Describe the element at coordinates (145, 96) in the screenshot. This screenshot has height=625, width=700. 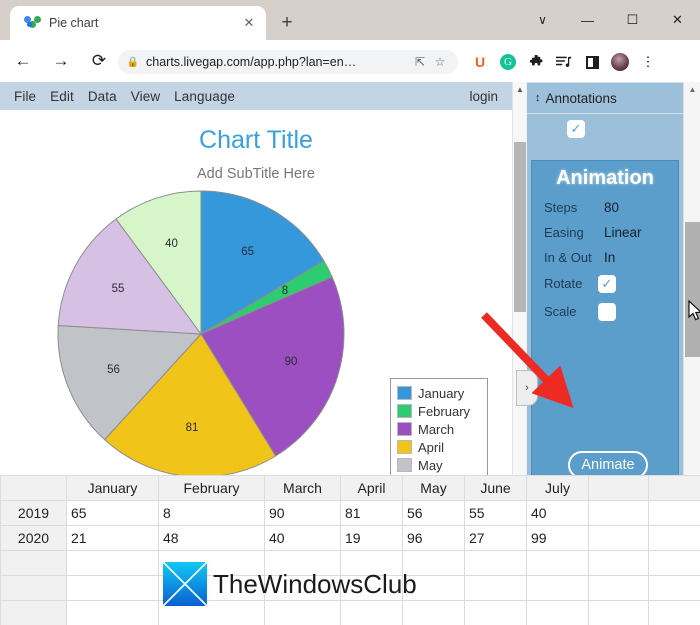
I see `menu-view: View` at that location.